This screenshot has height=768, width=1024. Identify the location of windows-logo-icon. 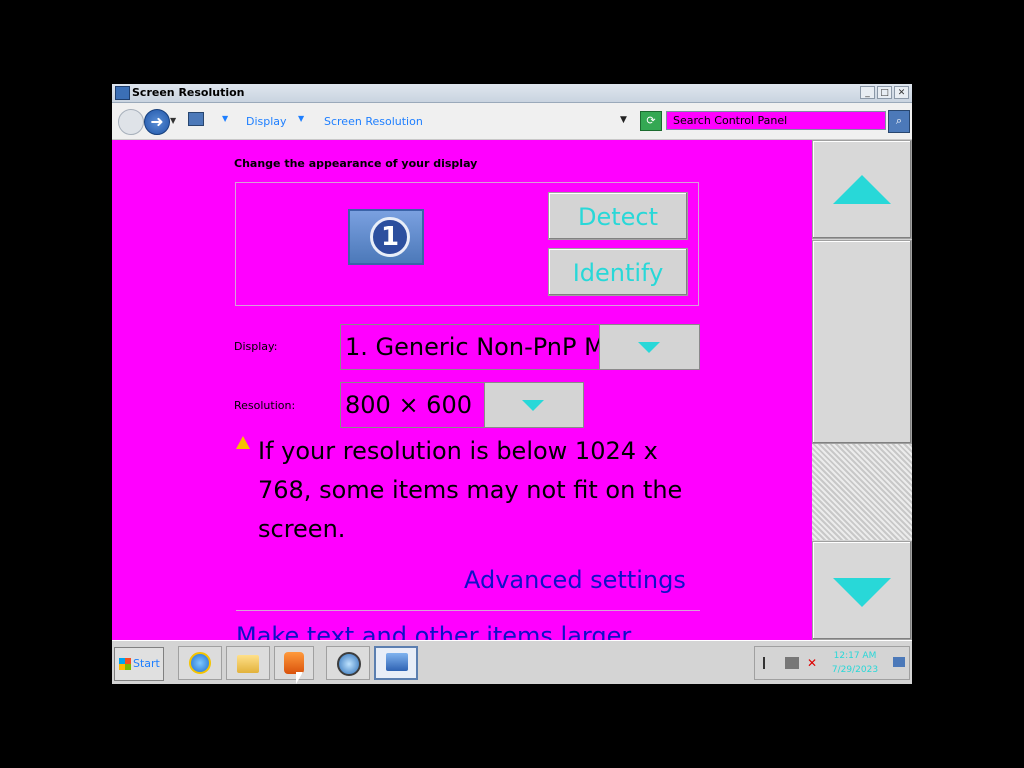
(125, 664).